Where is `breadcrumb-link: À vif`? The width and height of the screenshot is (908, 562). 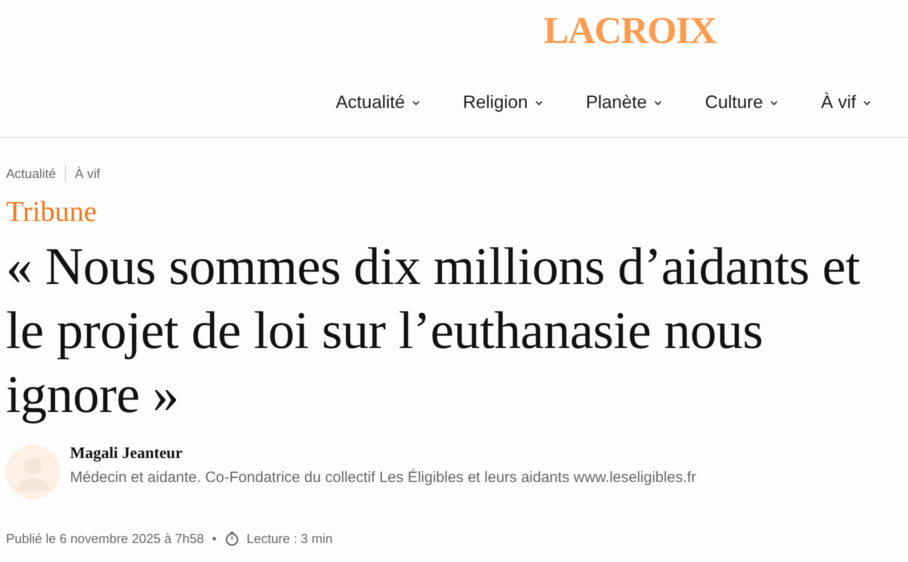 breadcrumb-link: À vif is located at coordinates (87, 173).